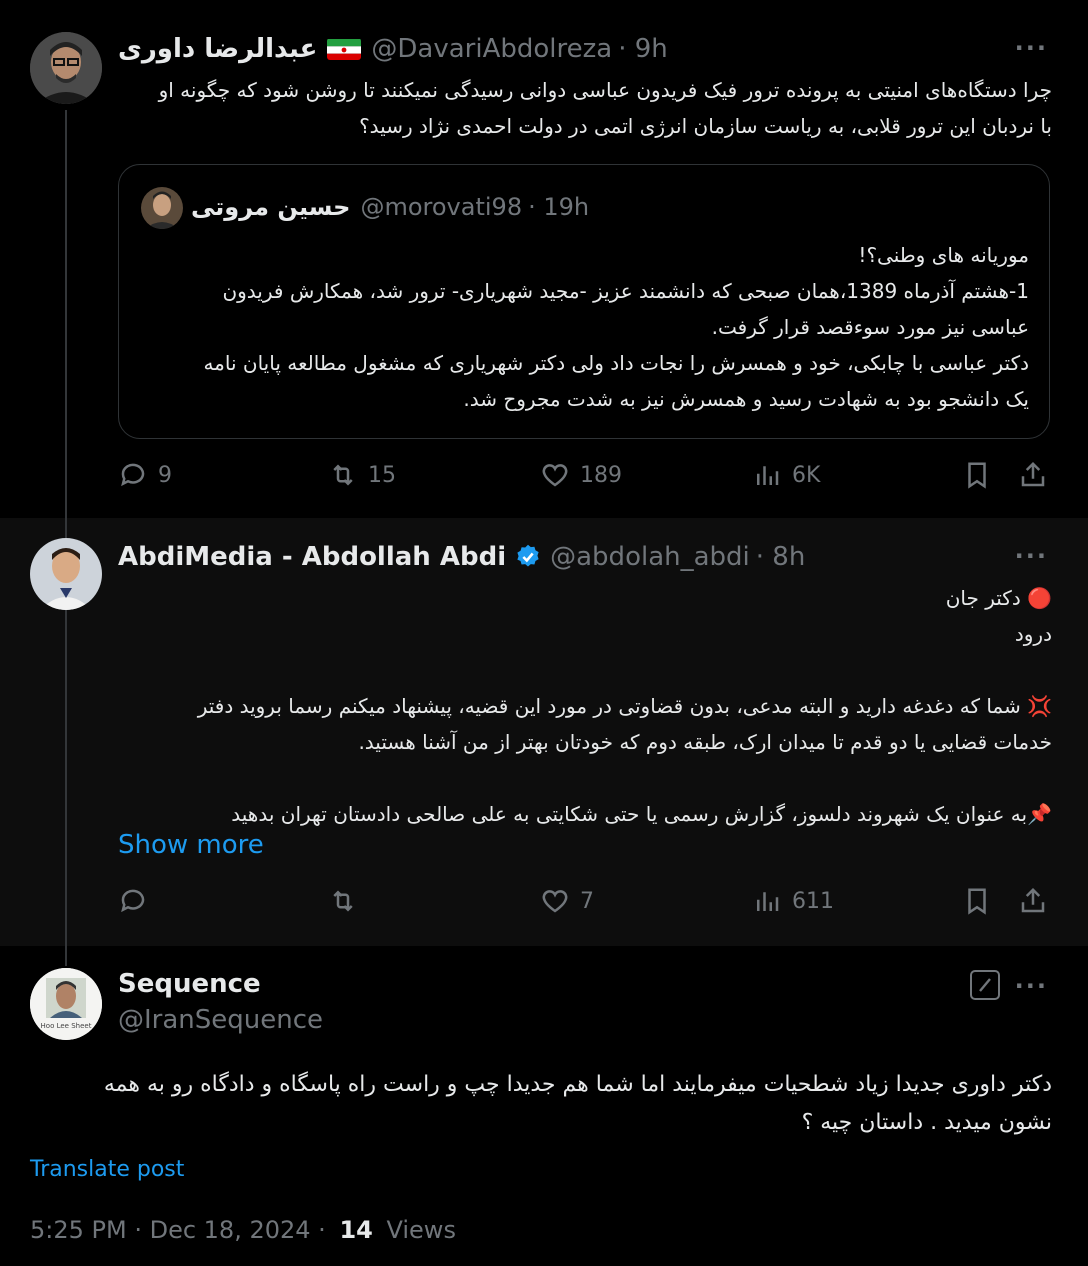 The height and width of the screenshot is (1266, 1088). What do you see at coordinates (793, 901) in the screenshot?
I see `views-button: 611` at bounding box center [793, 901].